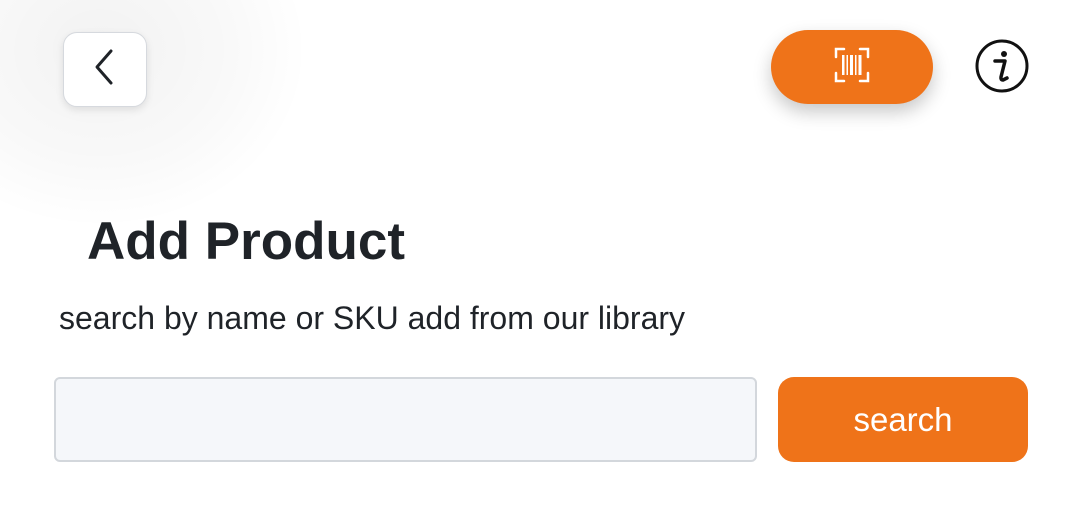 This screenshot has height=511, width=1080. Describe the element at coordinates (903, 419) in the screenshot. I see `search-button: search` at that location.